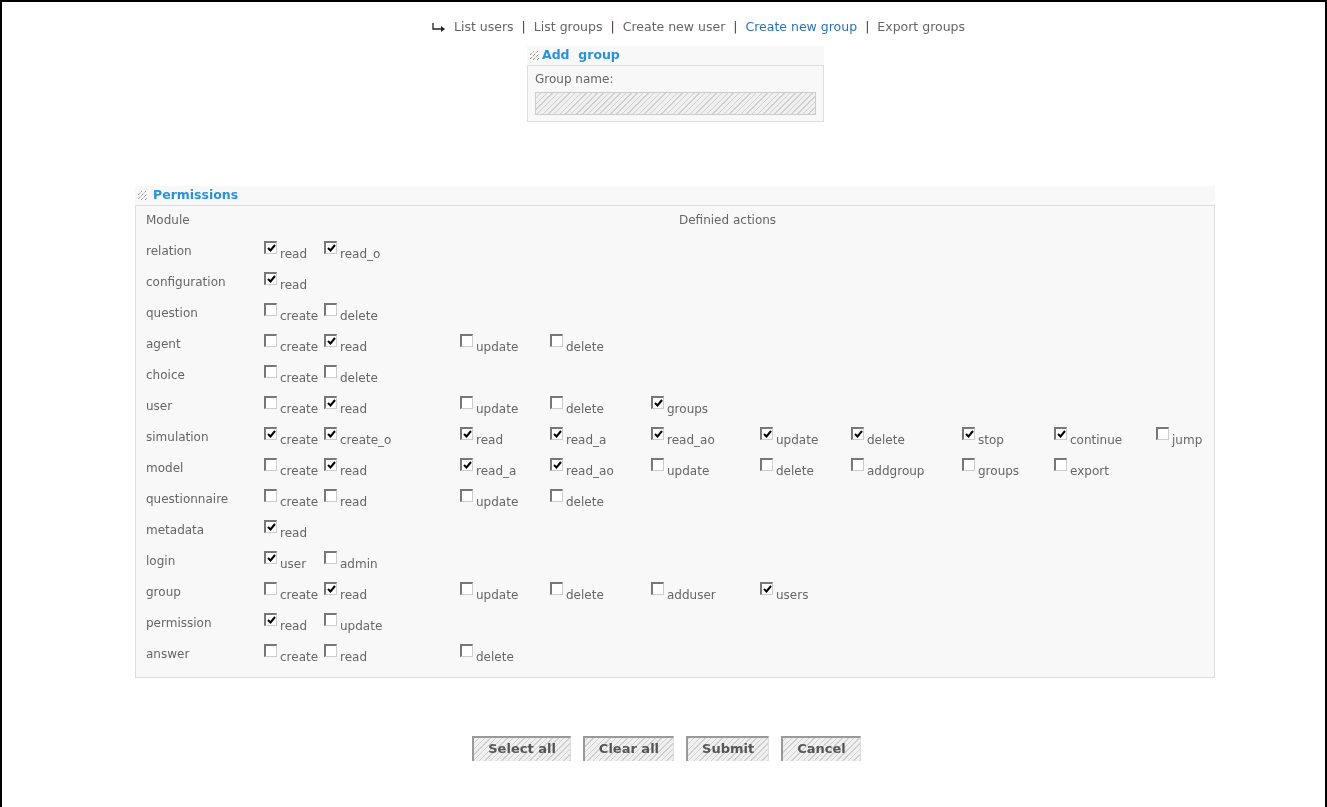 The height and width of the screenshot is (807, 1327). What do you see at coordinates (168, 654) in the screenshot?
I see `module-name: answer` at bounding box center [168, 654].